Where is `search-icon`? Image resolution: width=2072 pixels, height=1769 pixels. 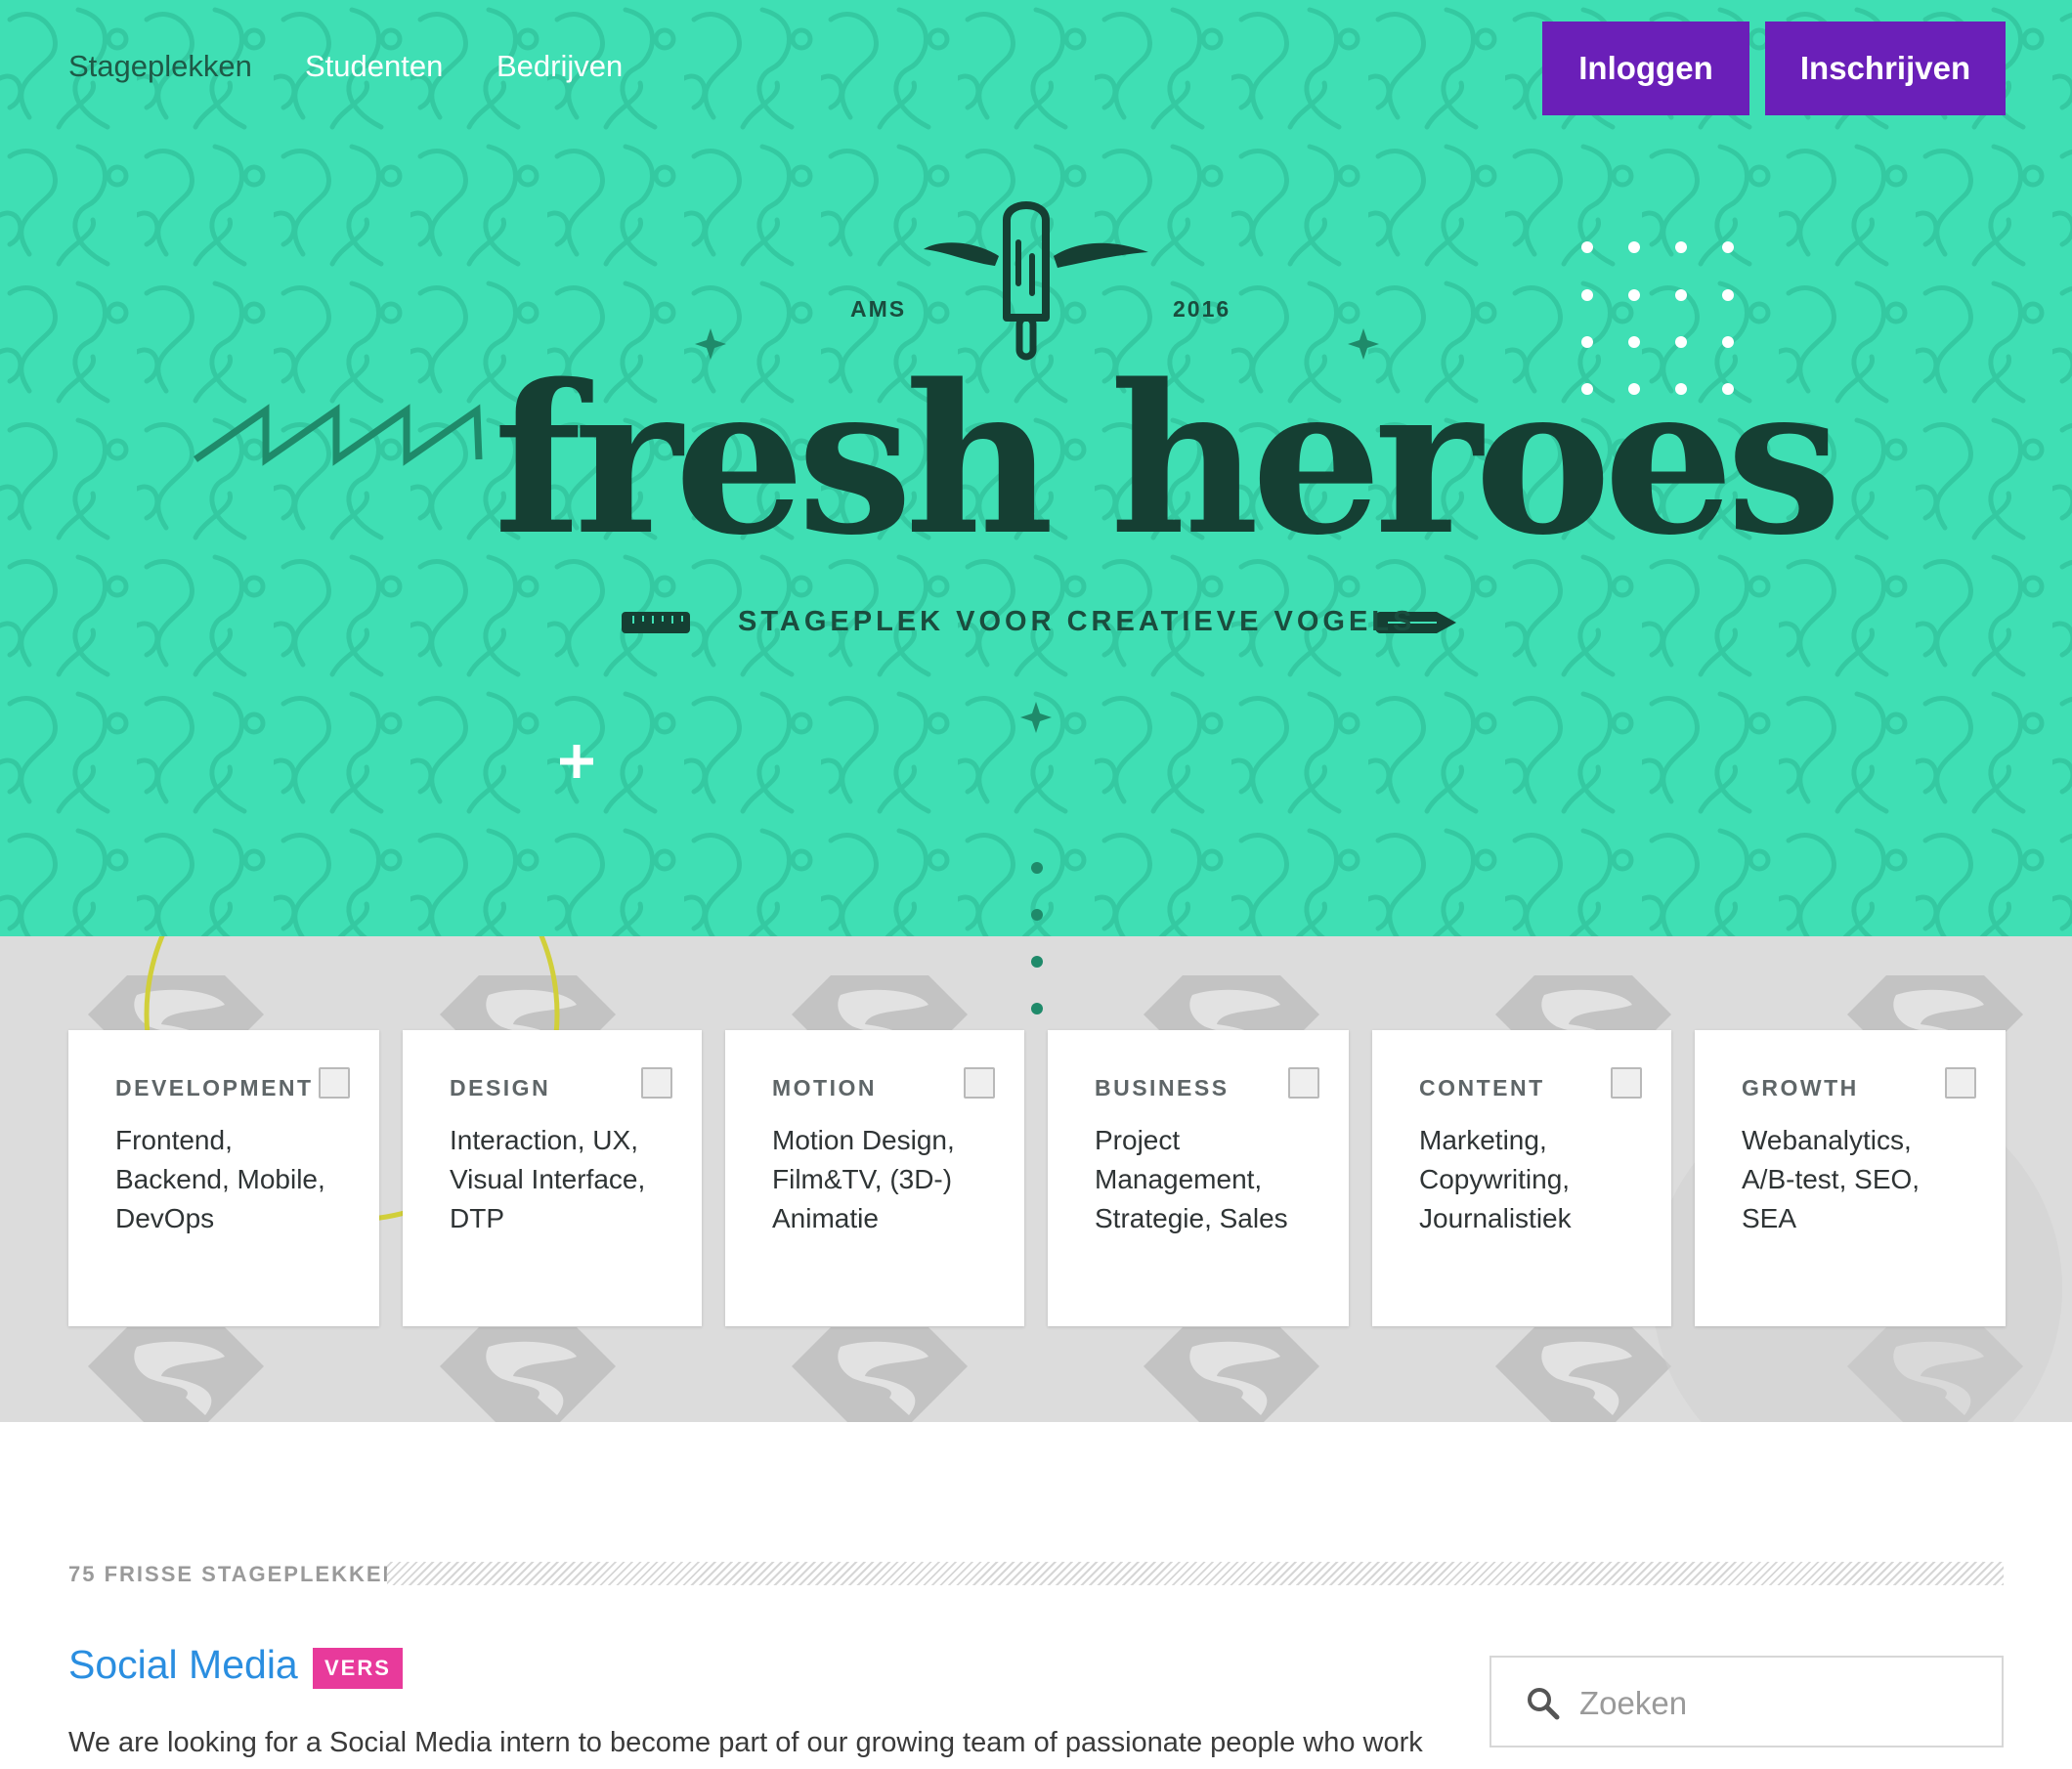
search-icon is located at coordinates (1544, 1704).